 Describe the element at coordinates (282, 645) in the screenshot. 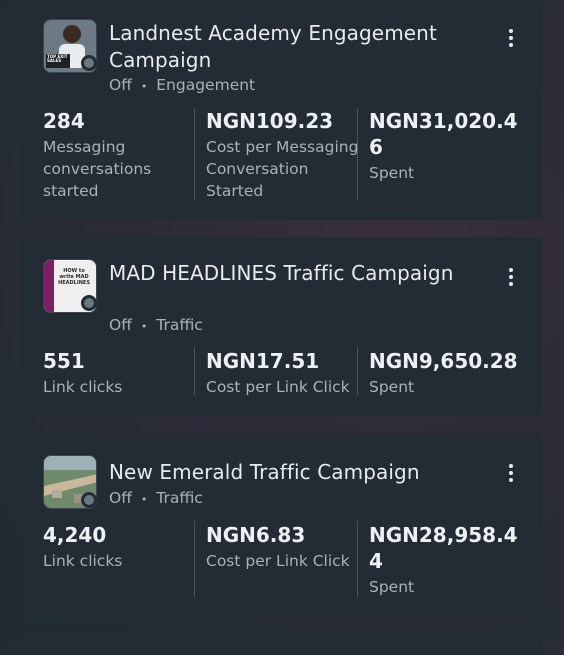

I see `campaign-card` at that location.